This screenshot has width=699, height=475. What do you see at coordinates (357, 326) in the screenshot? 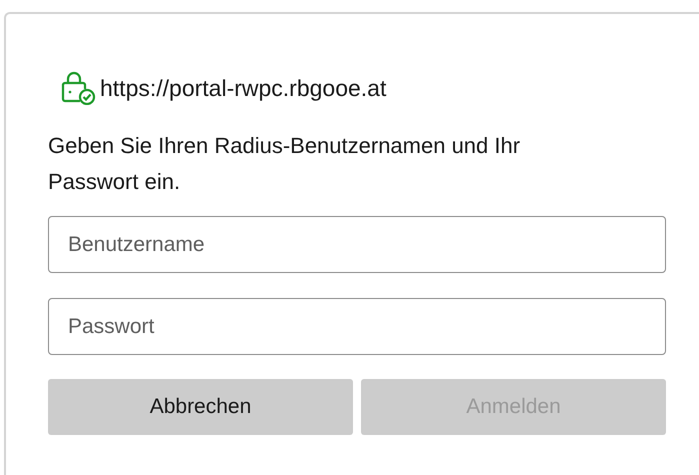
I see `password-field: Passwort` at bounding box center [357, 326].